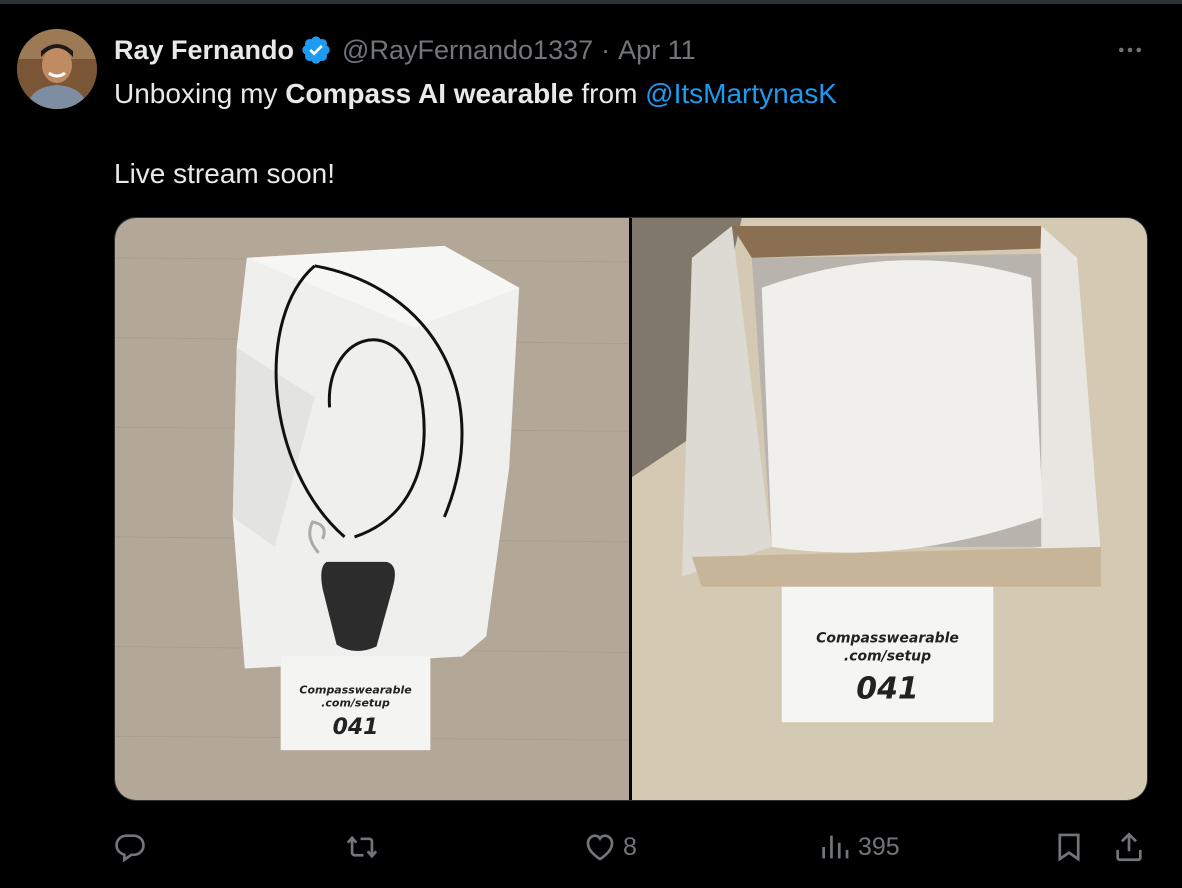 The height and width of the screenshot is (888, 1182). I want to click on share-icon, so click(1129, 847).